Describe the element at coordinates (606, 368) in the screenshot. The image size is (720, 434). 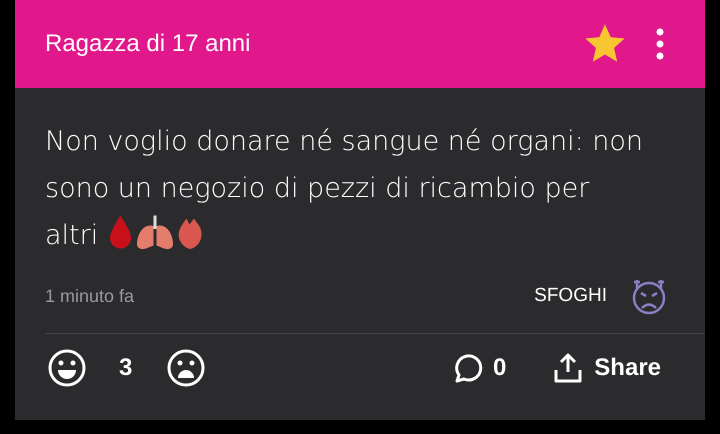
I see `share-button: Share` at that location.